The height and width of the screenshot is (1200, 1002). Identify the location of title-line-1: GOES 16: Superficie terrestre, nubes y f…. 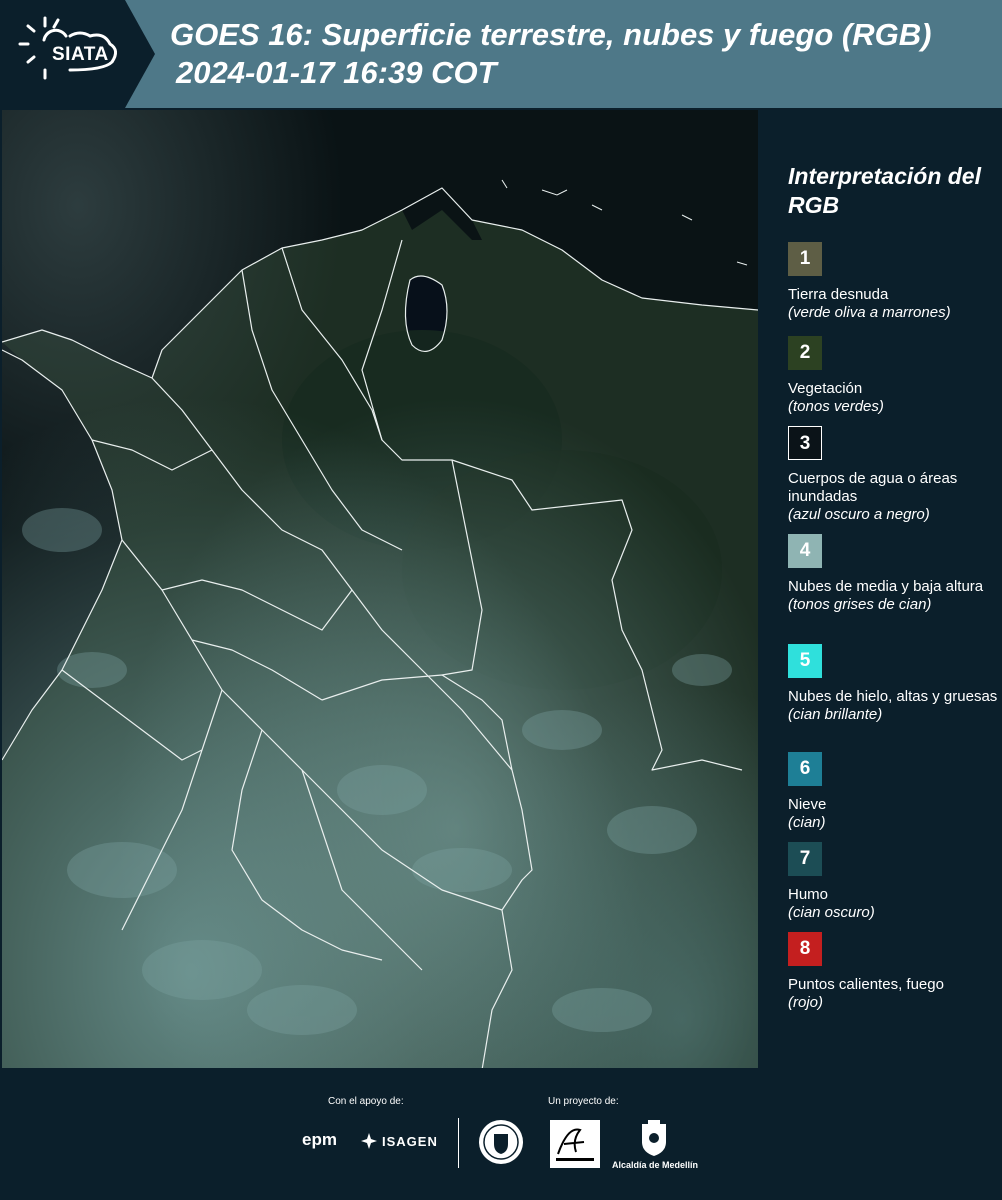
(551, 34).